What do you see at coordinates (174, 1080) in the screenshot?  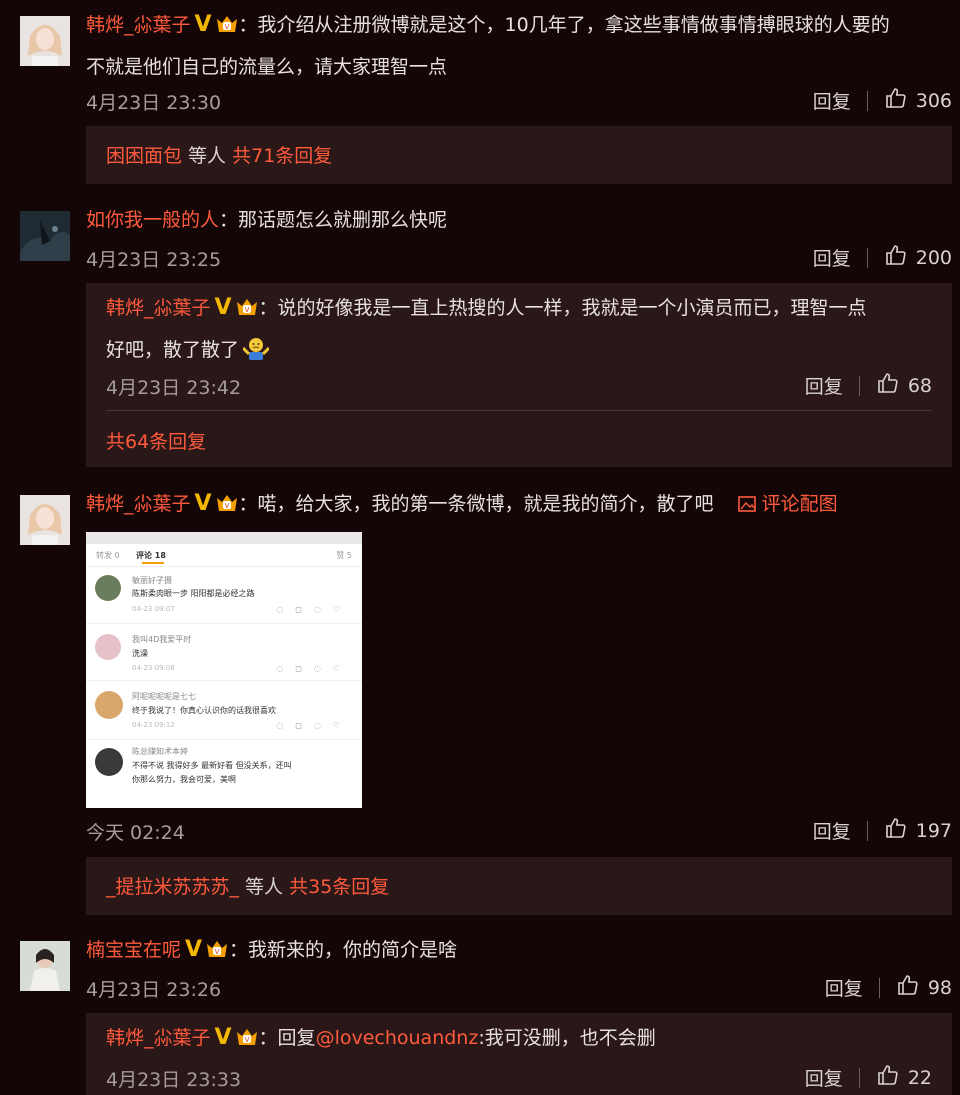 I see `reply-time: 4月23日 23:33` at bounding box center [174, 1080].